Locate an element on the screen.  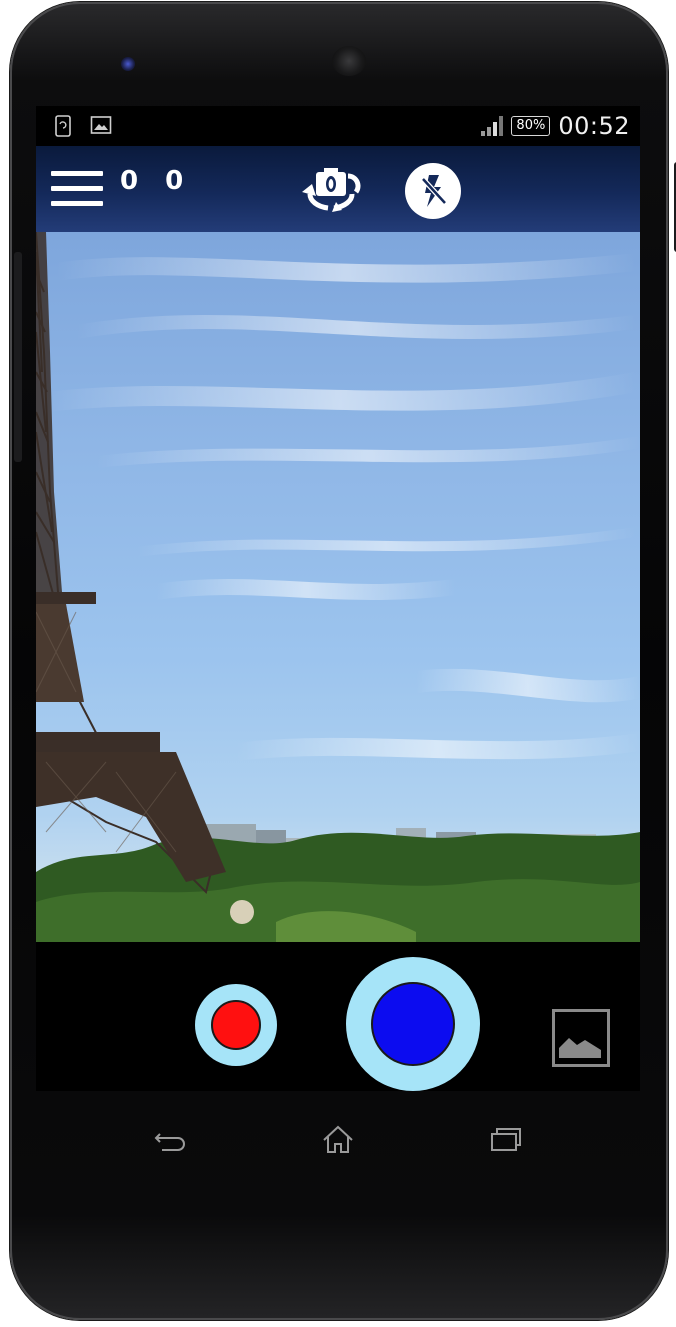
navigation-bar is located at coordinates (338, 1140).